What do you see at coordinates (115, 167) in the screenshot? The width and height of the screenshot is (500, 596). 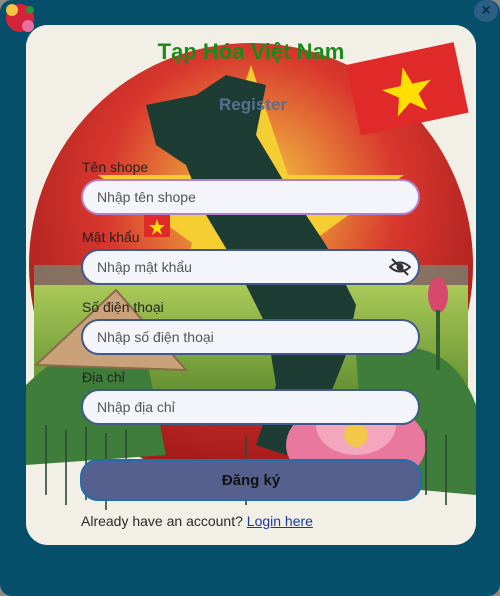 I see `shop-name-label: Tên shope` at bounding box center [115, 167].